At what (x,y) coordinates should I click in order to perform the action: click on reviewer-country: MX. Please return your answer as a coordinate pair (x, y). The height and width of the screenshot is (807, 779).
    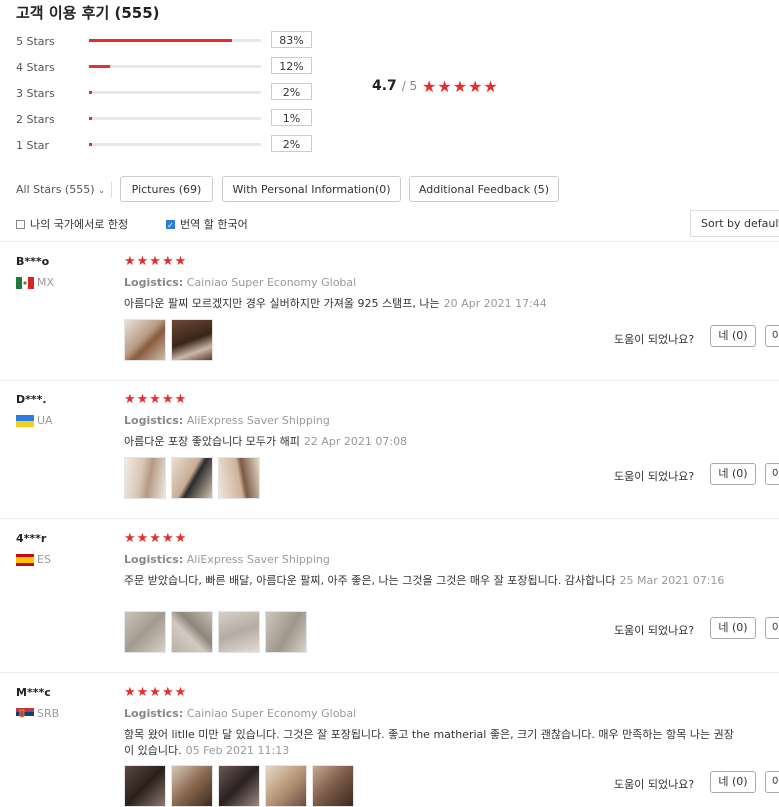
    Looking at the image, I should click on (46, 282).